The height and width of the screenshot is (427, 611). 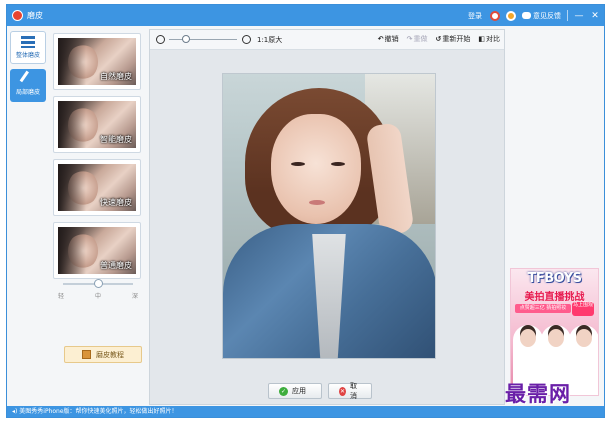 I want to click on photo-face, so click(x=316, y=169).